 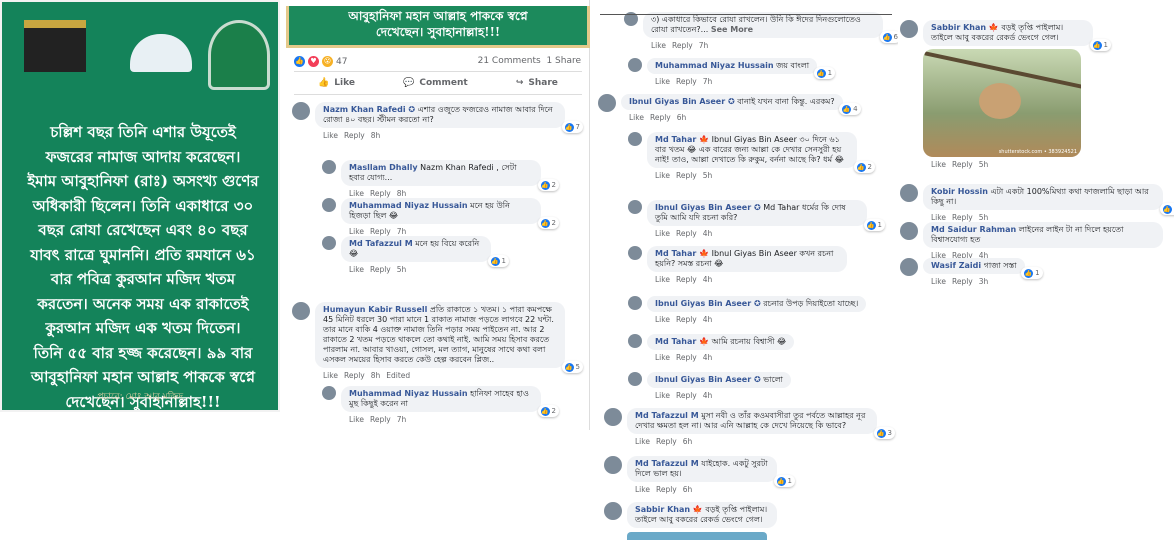 I want to click on shares-count: 1 Share, so click(x=563, y=61).